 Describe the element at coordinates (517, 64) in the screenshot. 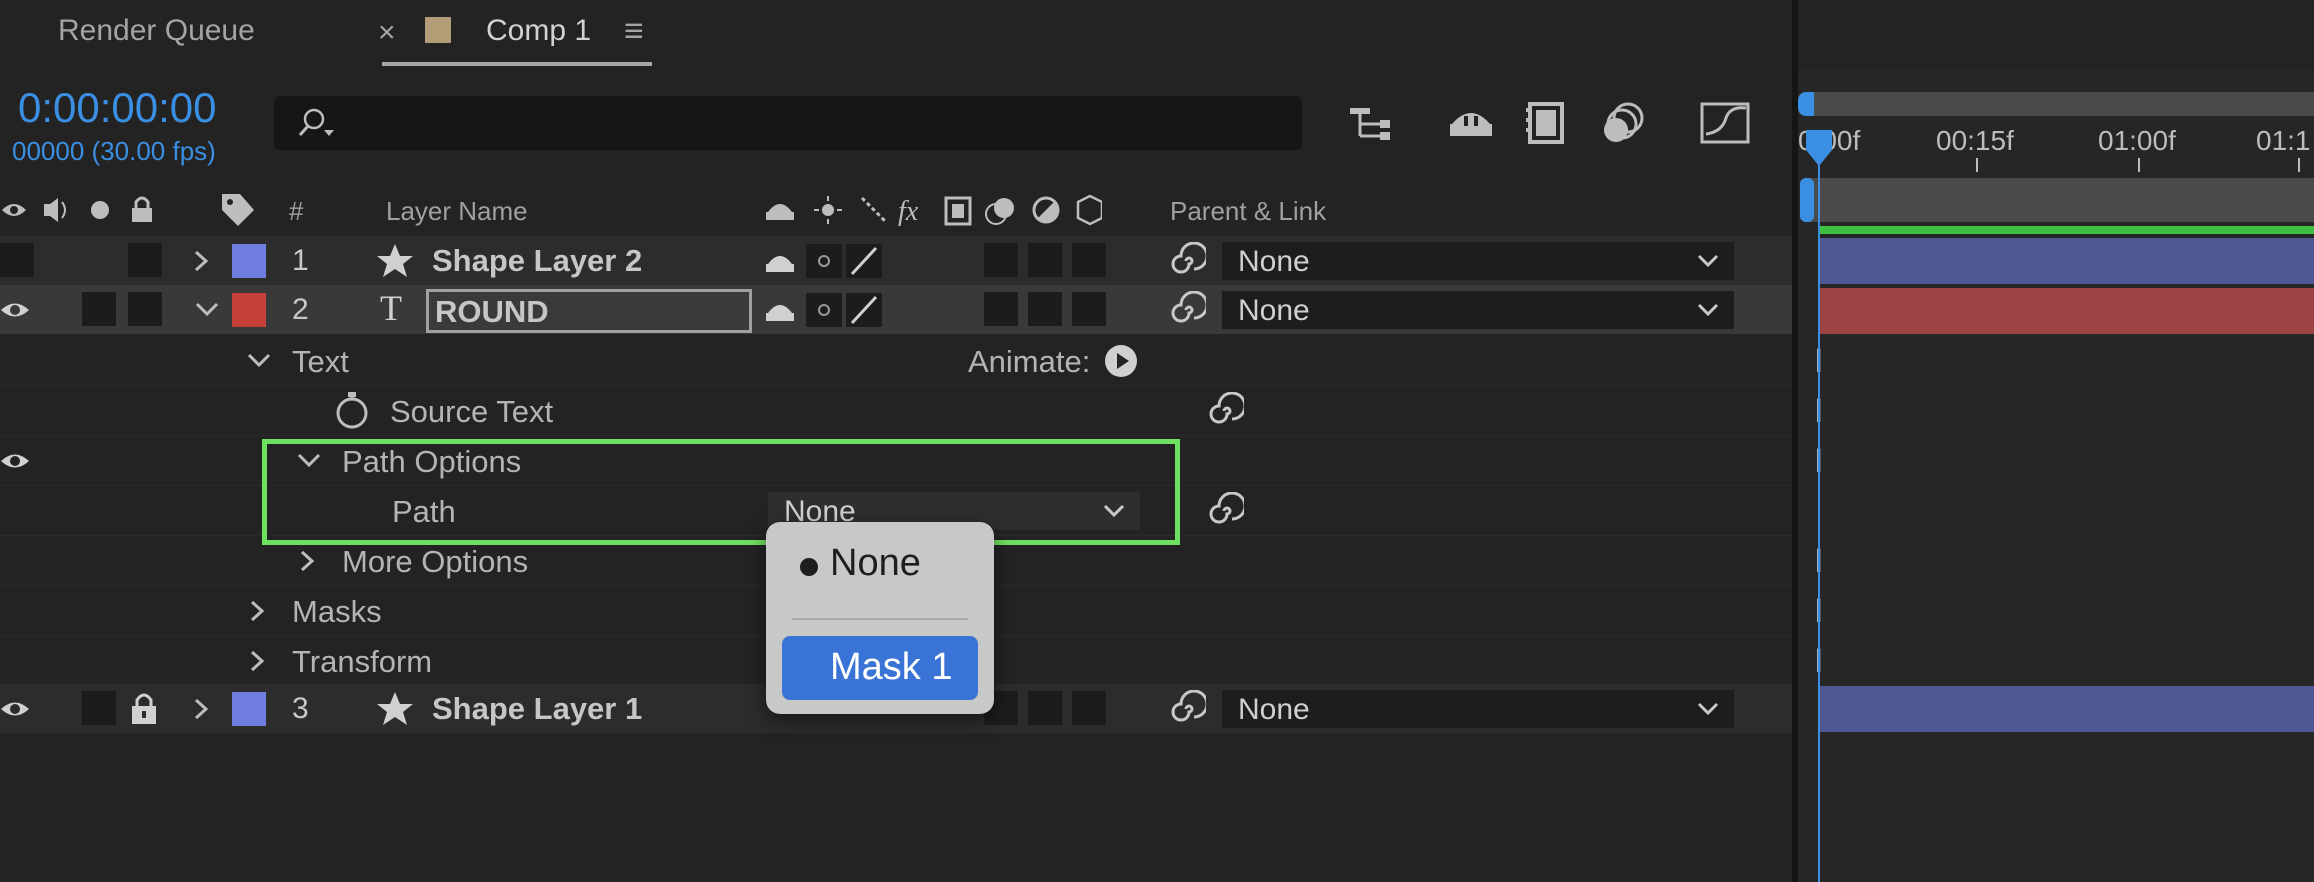

I see `active-tab-indicator` at that location.